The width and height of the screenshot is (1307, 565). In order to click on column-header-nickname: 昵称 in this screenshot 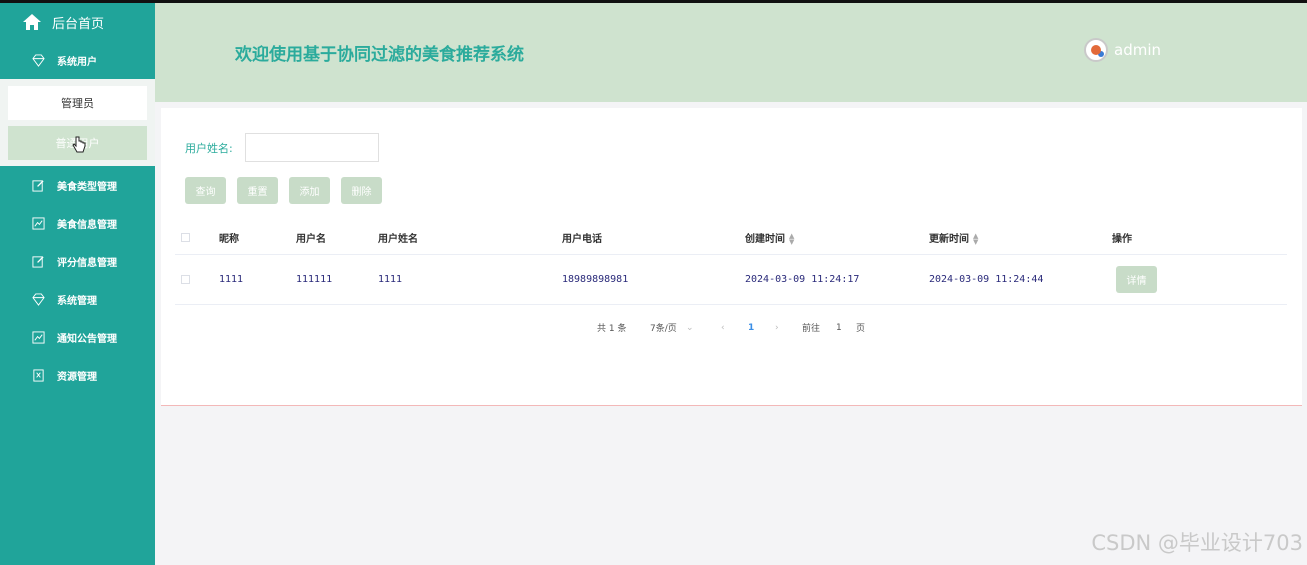, I will do `click(229, 239)`.